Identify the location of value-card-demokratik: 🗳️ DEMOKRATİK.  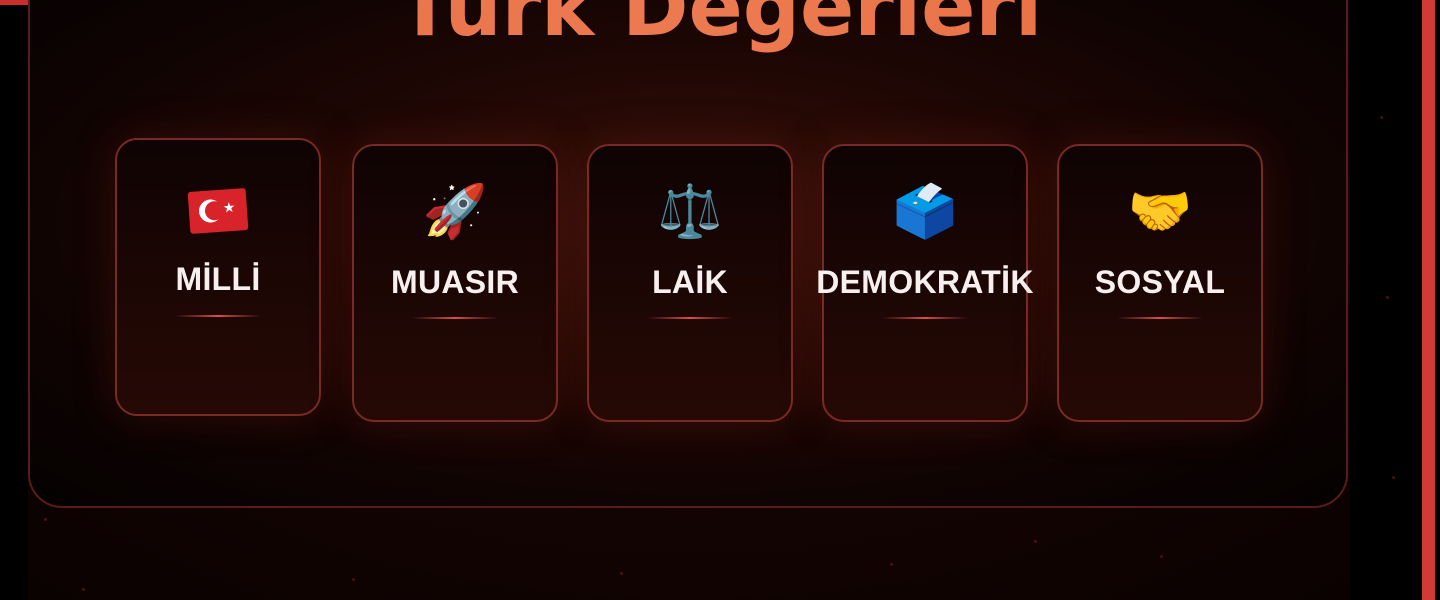
(924, 283).